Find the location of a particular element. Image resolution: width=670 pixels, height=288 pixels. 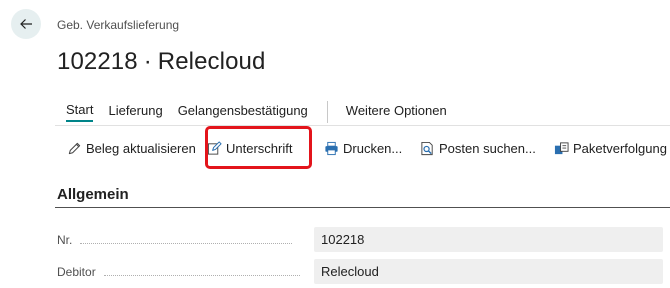

highlight-box is located at coordinates (258, 147).